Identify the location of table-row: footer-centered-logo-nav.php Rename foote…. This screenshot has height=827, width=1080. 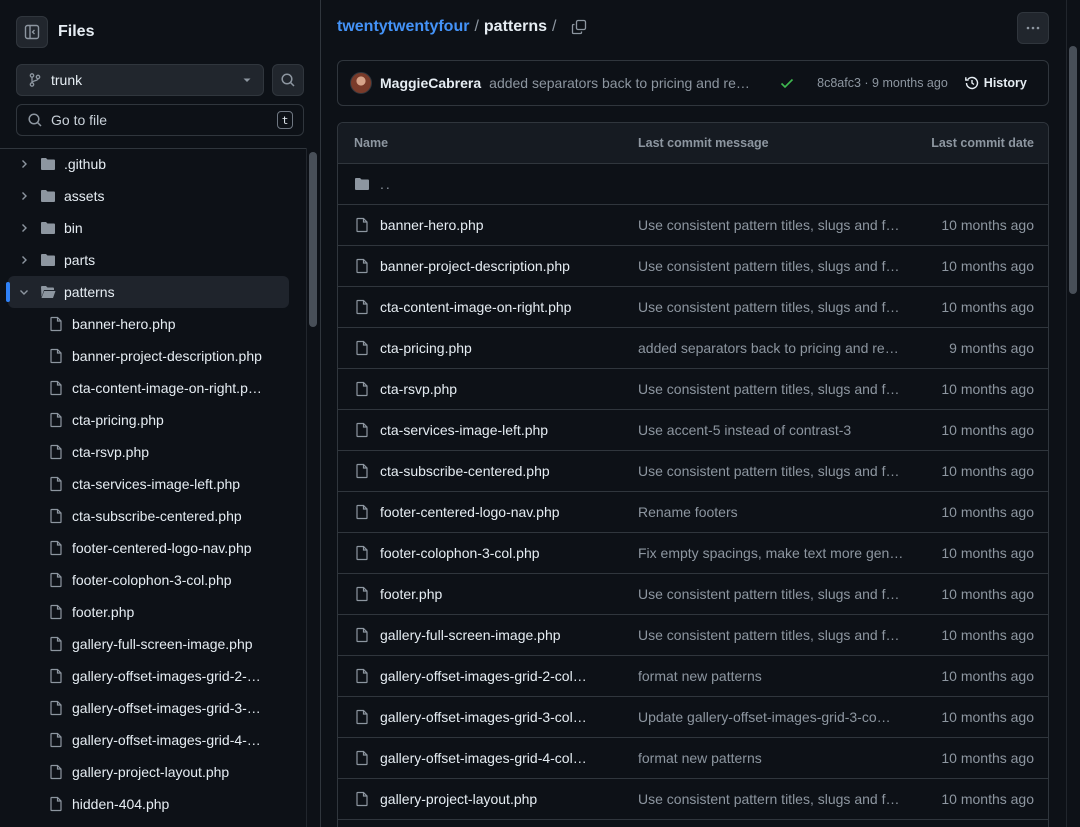
(693, 512).